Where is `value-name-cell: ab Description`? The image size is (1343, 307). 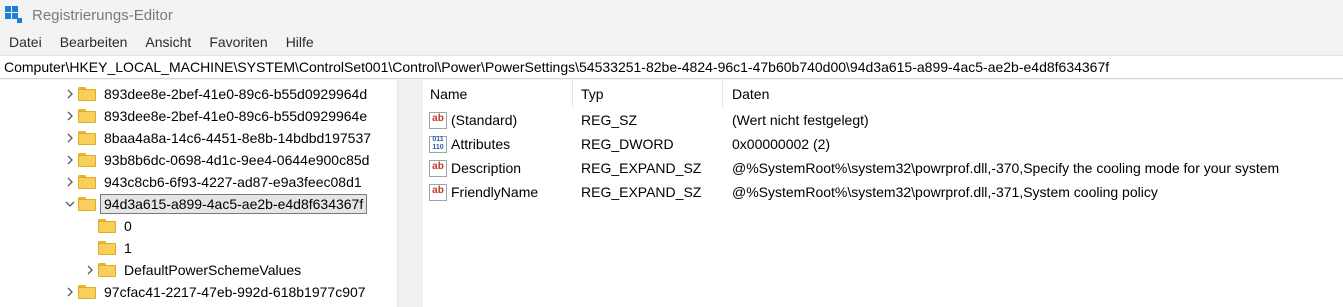
value-name-cell: ab Description is located at coordinates (475, 168).